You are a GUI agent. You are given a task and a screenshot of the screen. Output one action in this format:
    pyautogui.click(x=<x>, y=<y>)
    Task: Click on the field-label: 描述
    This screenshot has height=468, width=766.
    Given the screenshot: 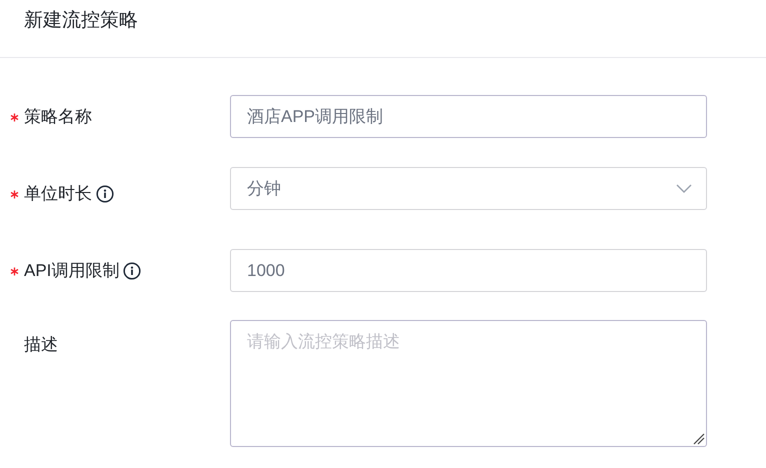 What is the action you would take?
    pyautogui.click(x=41, y=345)
    